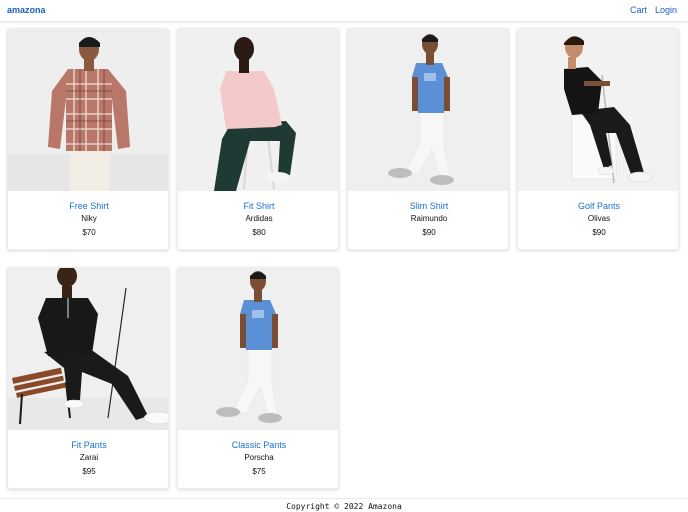  I want to click on page-footer: Copyright © 2022 Amazona, so click(344, 505).